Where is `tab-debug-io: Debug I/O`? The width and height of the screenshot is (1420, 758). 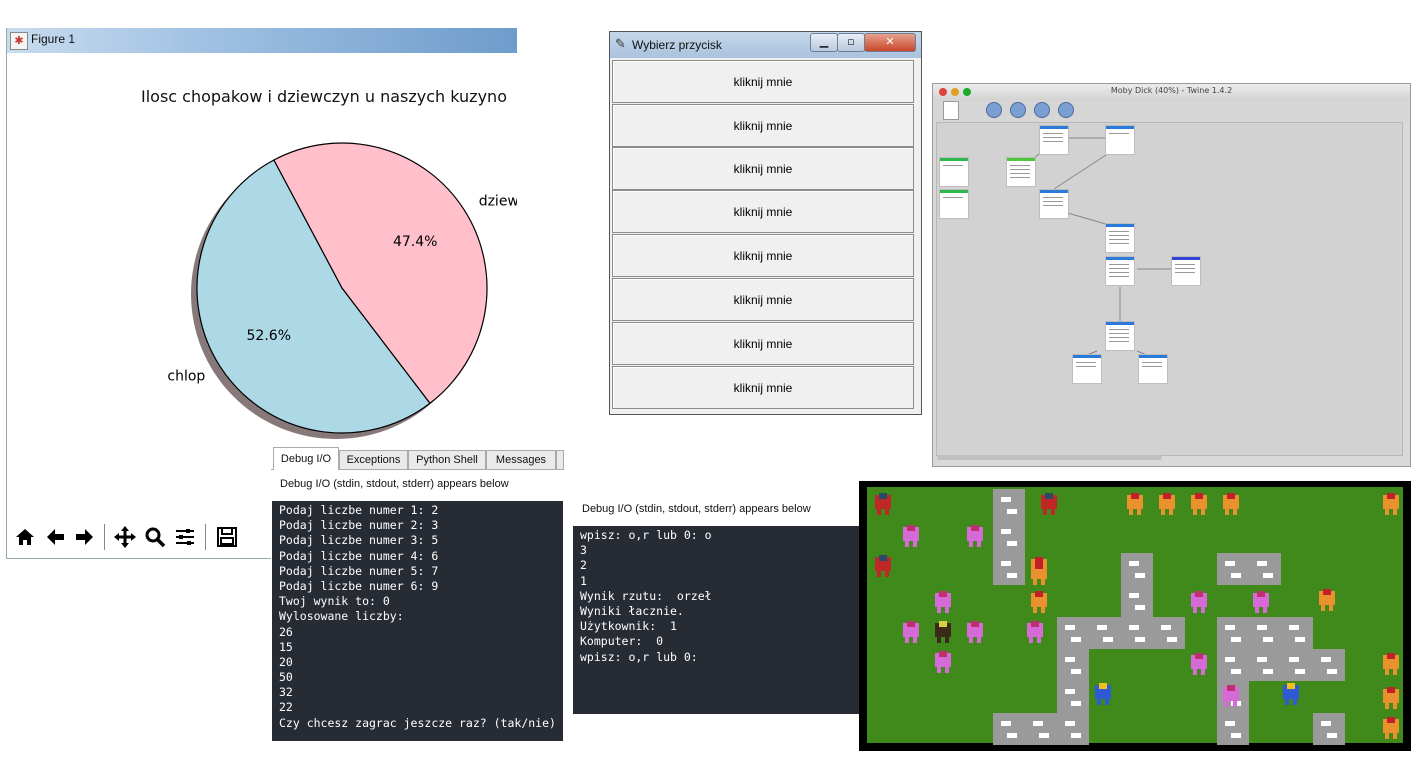
tab-debug-io: Debug I/O is located at coordinates (306, 458).